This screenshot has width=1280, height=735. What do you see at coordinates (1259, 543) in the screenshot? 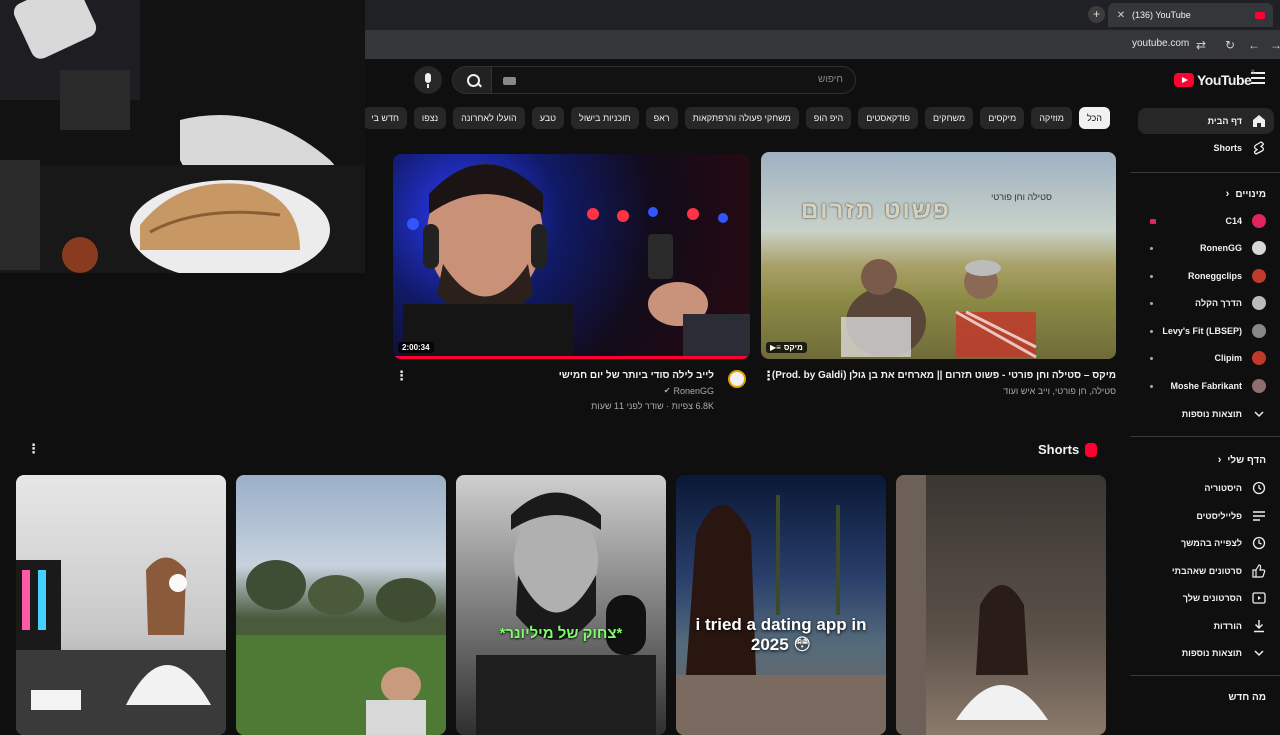
I see `clock-icon` at bounding box center [1259, 543].